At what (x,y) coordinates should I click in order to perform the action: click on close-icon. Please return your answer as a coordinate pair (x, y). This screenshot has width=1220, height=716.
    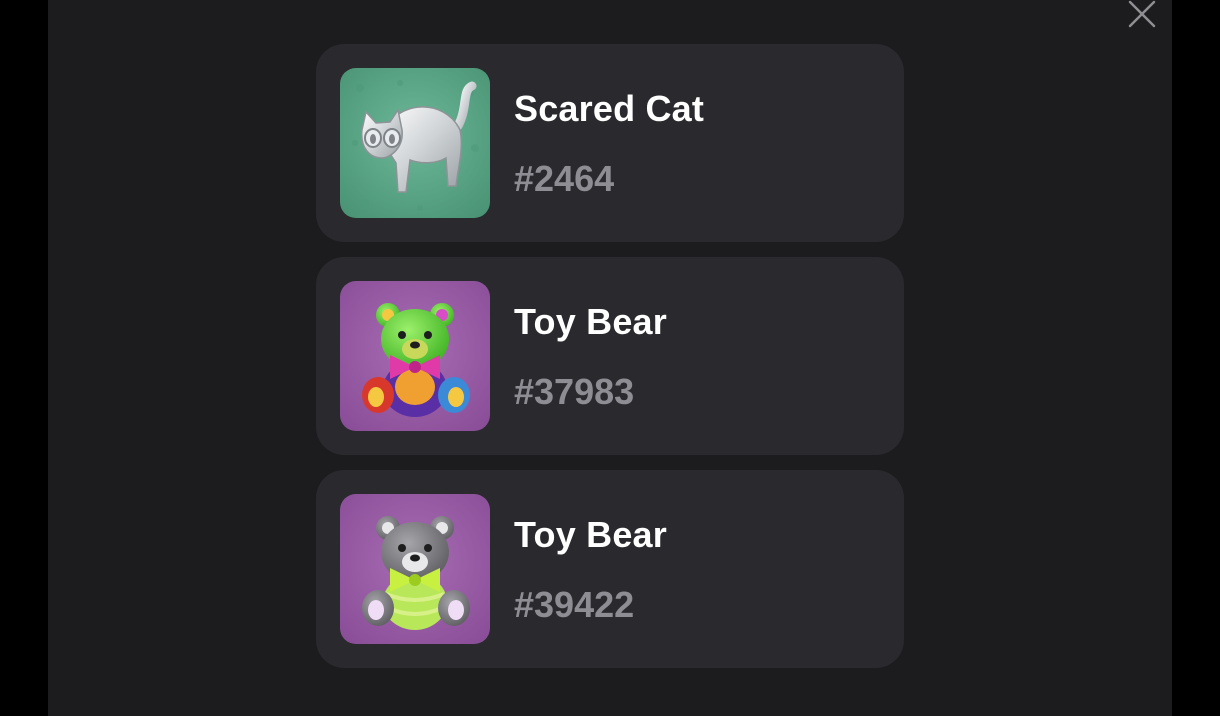
    Looking at the image, I should click on (1142, 14).